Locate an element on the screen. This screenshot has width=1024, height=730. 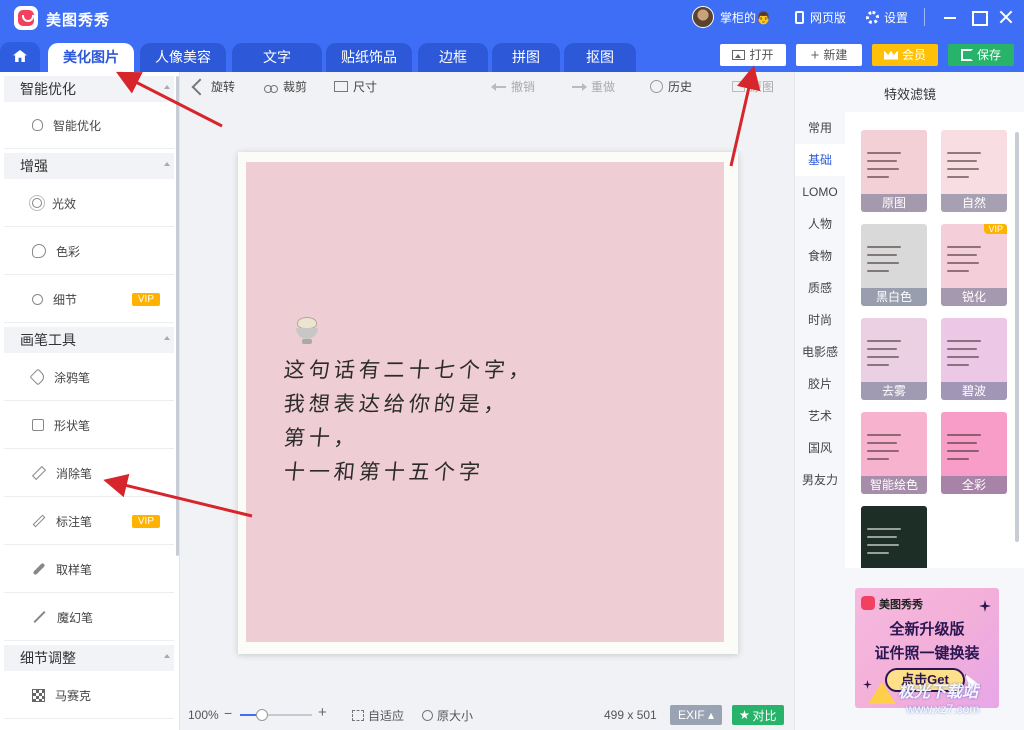
filter-card: 全彩 is located at coordinates (974, 453).